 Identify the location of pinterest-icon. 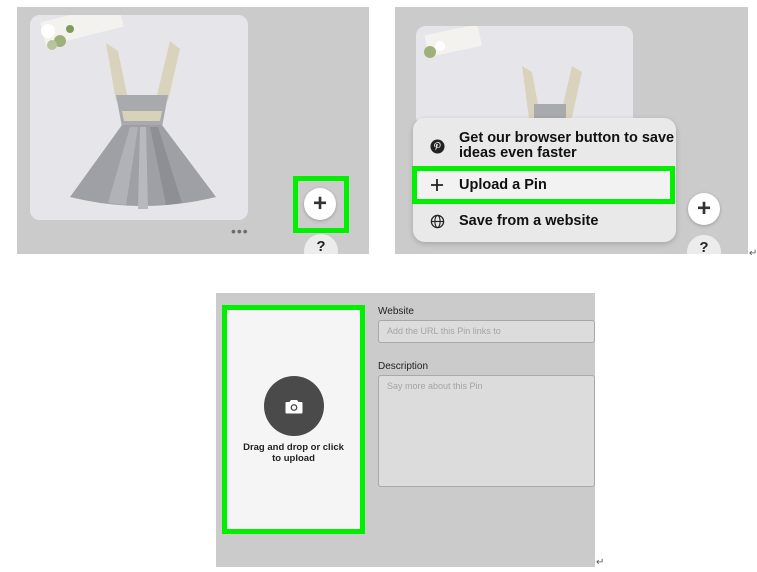
(437, 146).